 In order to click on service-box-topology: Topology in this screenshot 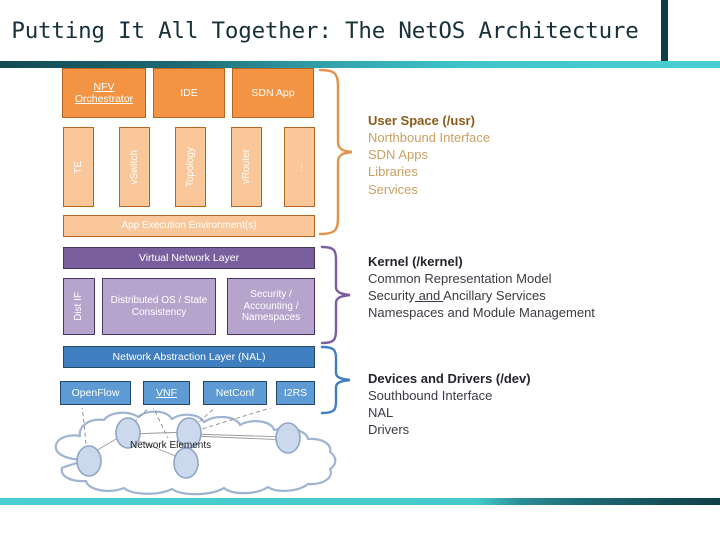, I will do `click(190, 167)`.